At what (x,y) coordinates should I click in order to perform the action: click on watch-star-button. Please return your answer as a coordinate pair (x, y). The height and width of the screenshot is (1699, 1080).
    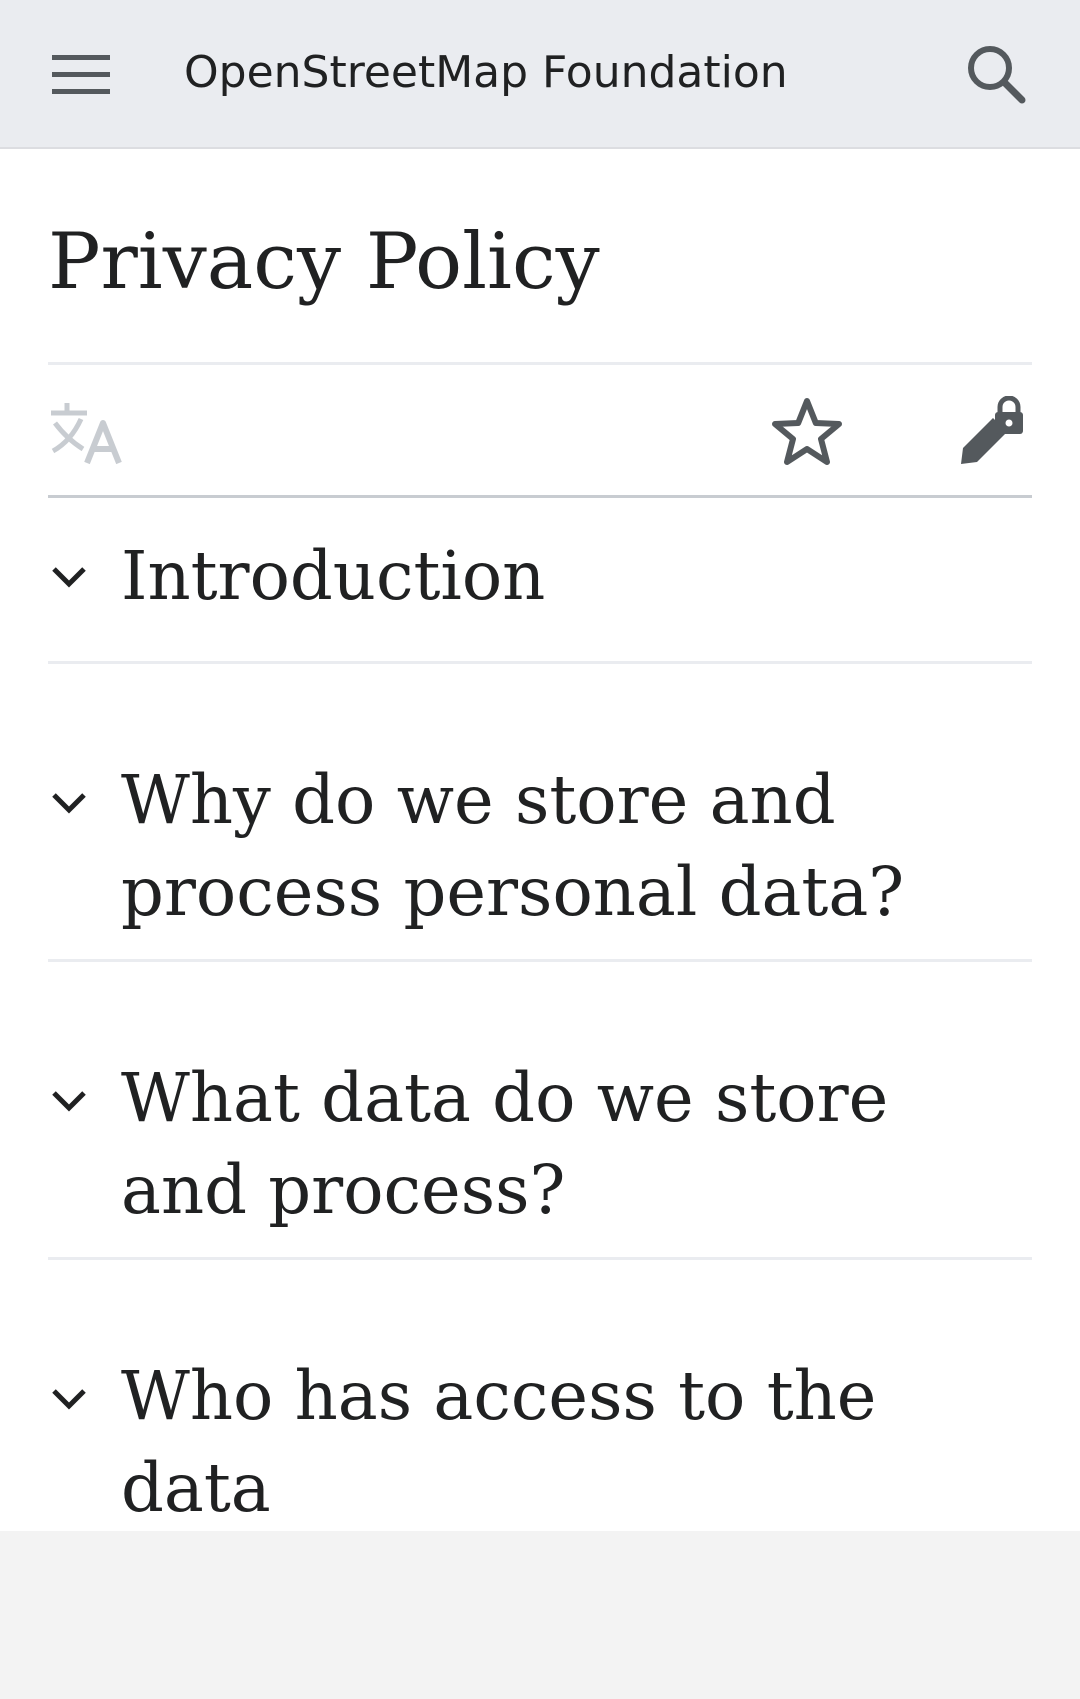
    Looking at the image, I should click on (807, 432).